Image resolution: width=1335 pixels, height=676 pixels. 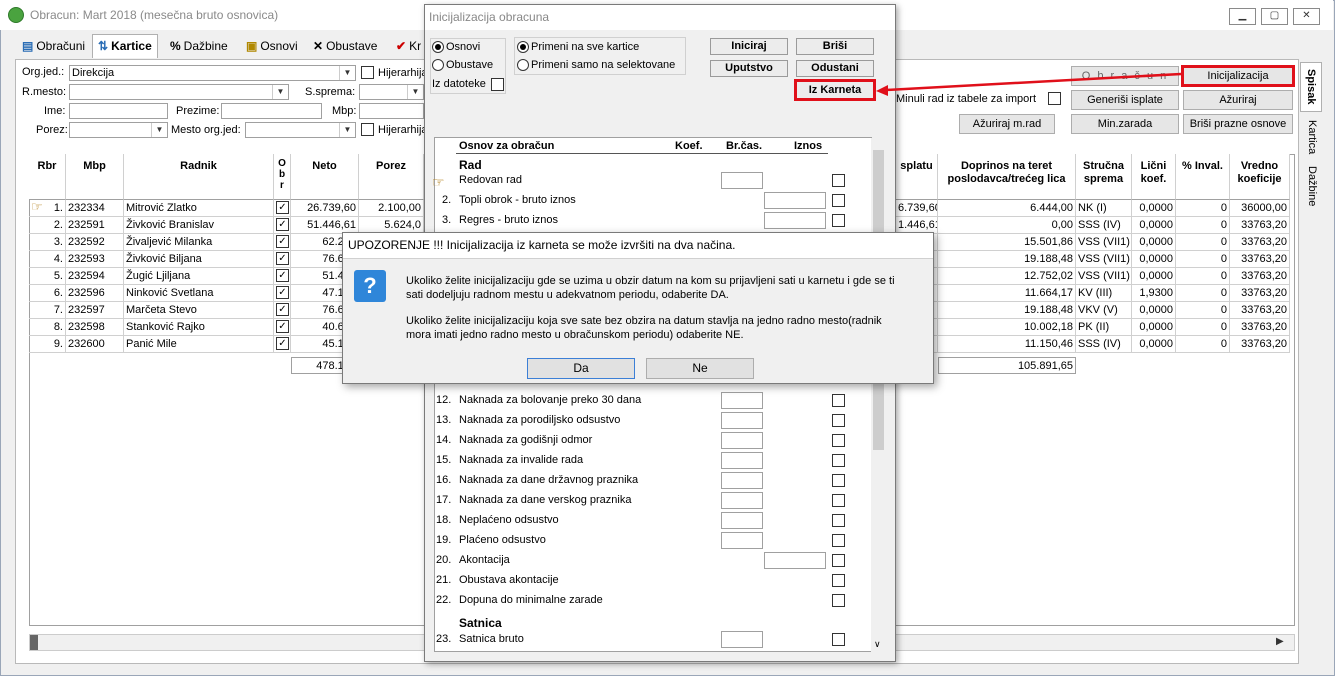 I want to click on cell-sprema: NK (I), so click(x=1104, y=208).